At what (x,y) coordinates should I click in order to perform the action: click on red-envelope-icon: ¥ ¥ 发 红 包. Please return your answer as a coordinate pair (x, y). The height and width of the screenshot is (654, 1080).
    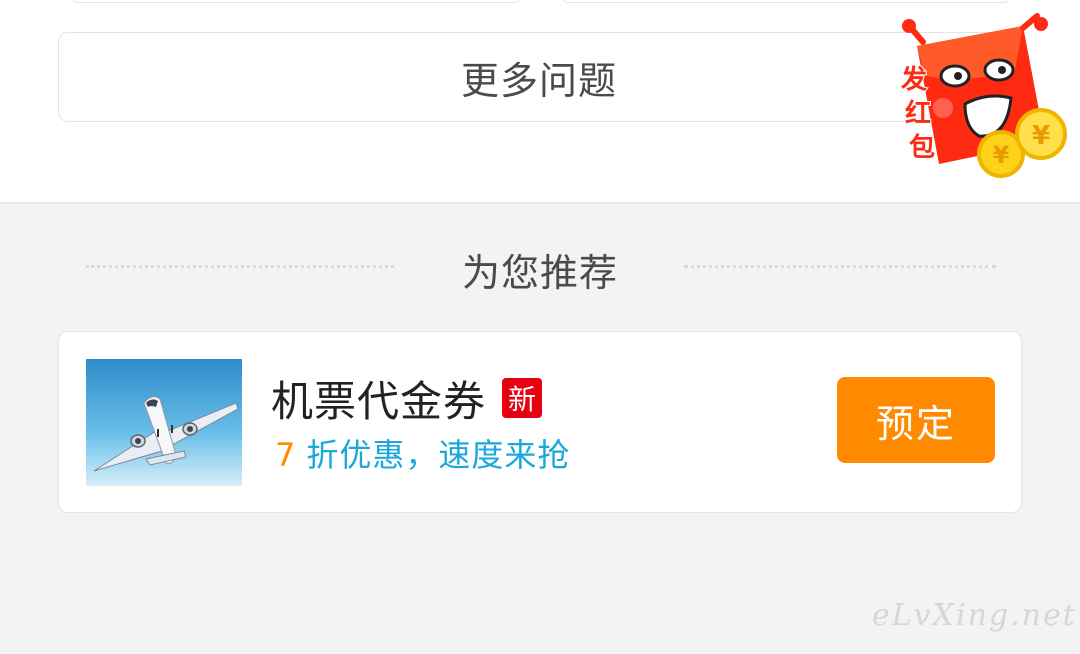
    Looking at the image, I should click on (985, 102).